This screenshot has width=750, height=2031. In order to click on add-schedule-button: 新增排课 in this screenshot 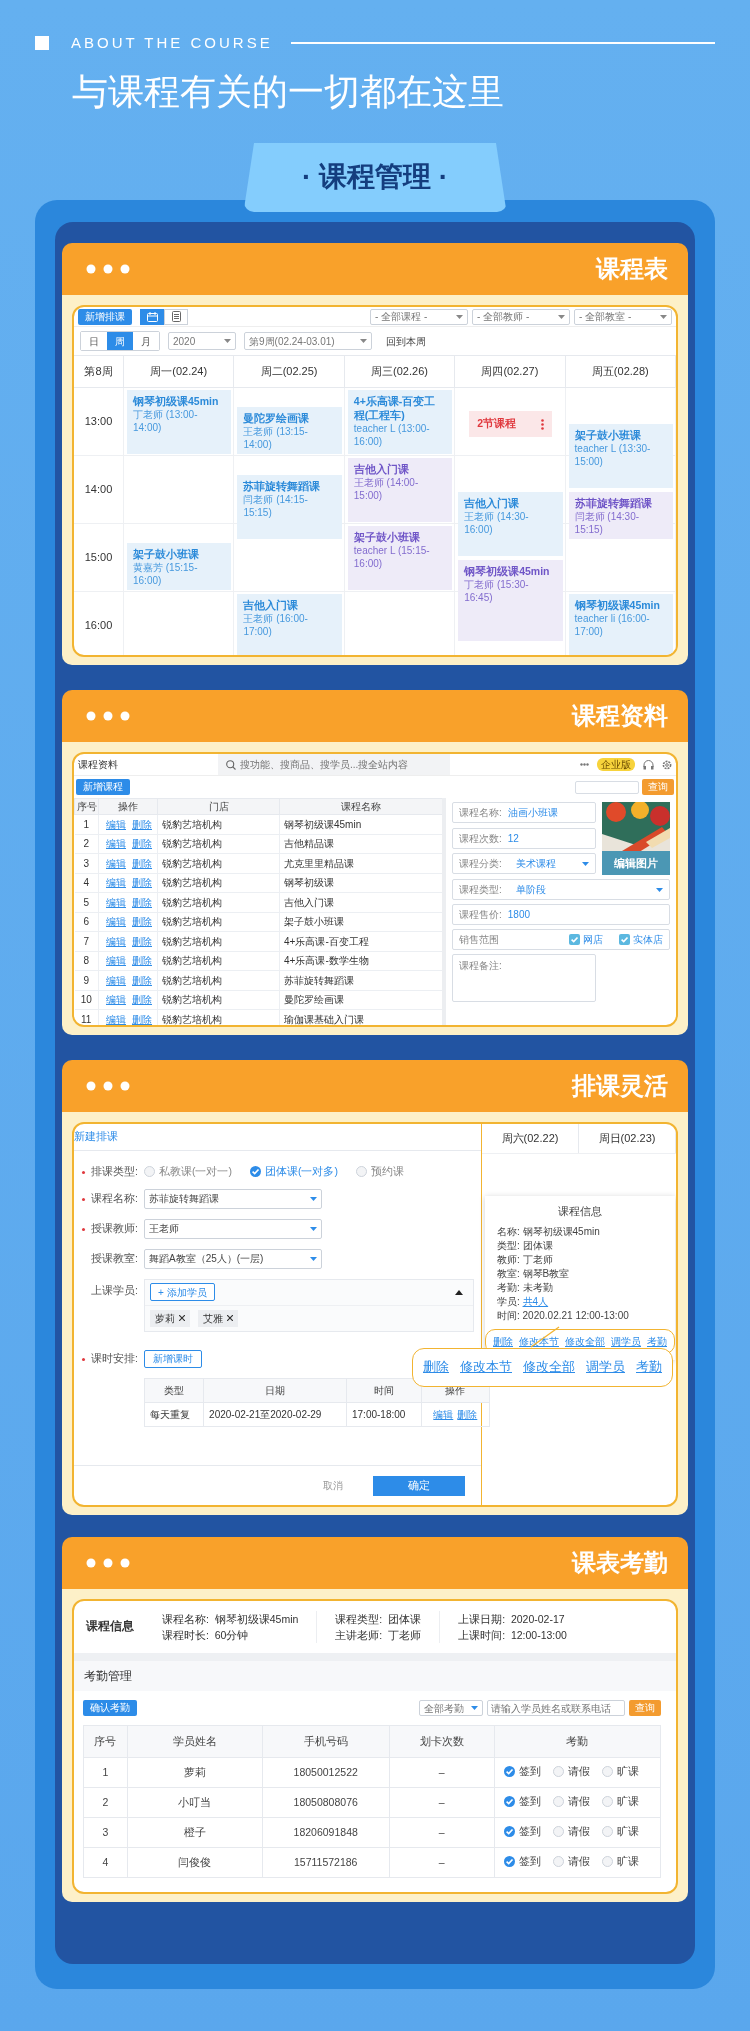, I will do `click(105, 316)`.